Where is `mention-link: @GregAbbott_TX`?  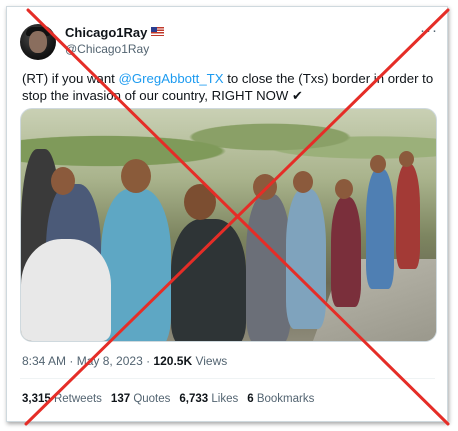
mention-link: @GregAbbott_TX is located at coordinates (171, 78).